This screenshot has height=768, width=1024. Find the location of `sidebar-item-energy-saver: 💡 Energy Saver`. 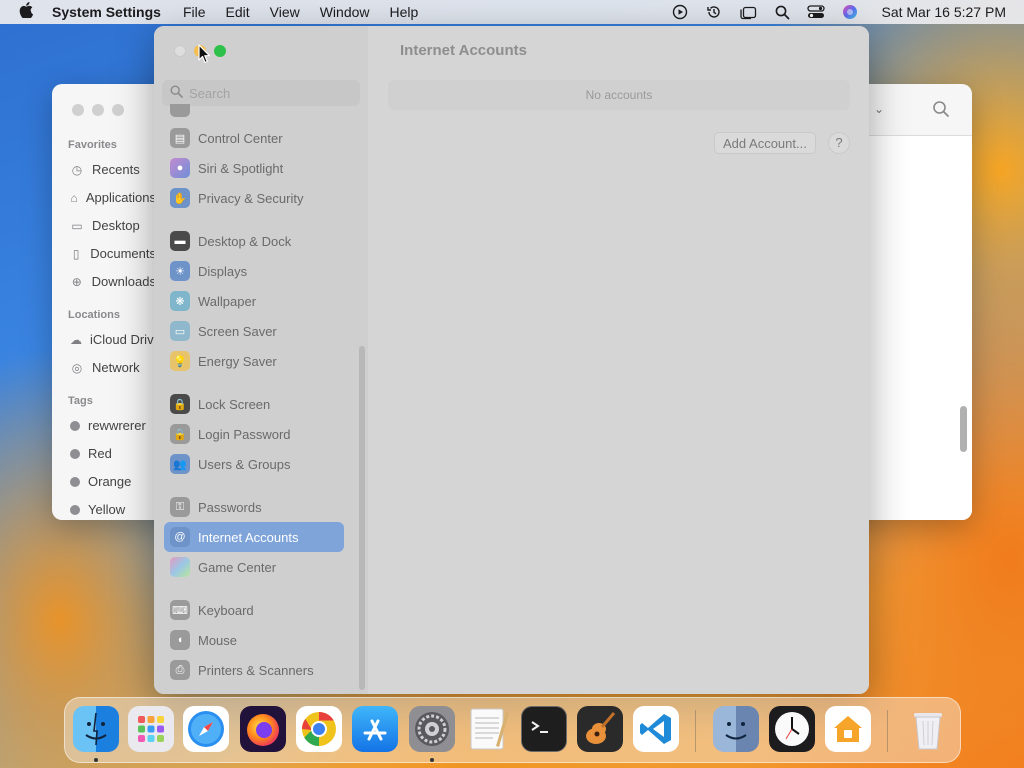

sidebar-item-energy-saver: 💡 Energy Saver is located at coordinates (254, 361).